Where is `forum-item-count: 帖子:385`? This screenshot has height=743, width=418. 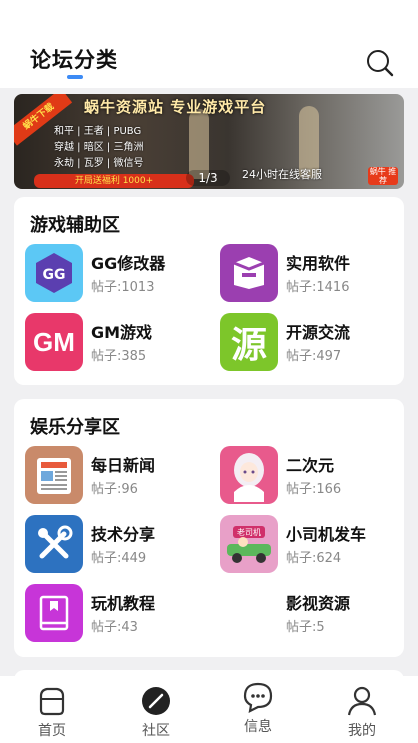 forum-item-count: 帖子:385 is located at coordinates (119, 356).